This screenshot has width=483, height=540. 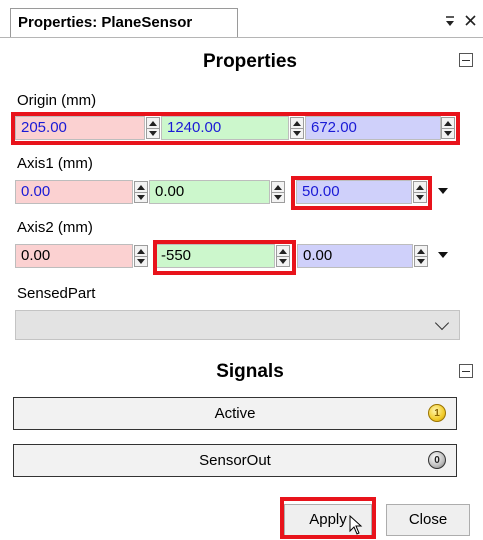 What do you see at coordinates (354, 192) in the screenshot?
I see `axis1-z-field: 50.00` at bounding box center [354, 192].